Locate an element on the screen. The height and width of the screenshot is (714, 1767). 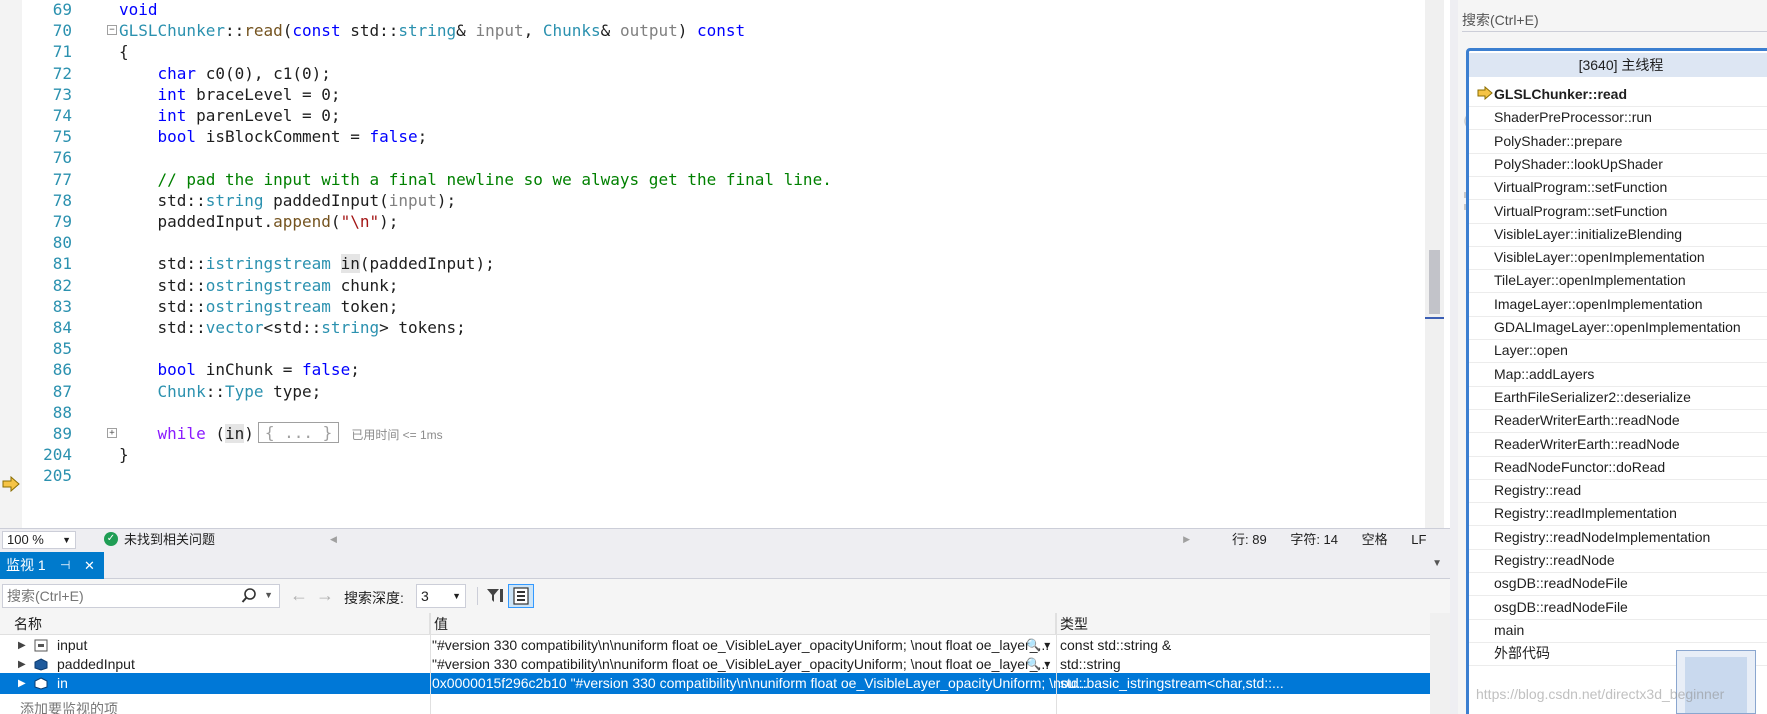
code-line: 81 std::istringstream in(paddedInput); is located at coordinates (712, 263).